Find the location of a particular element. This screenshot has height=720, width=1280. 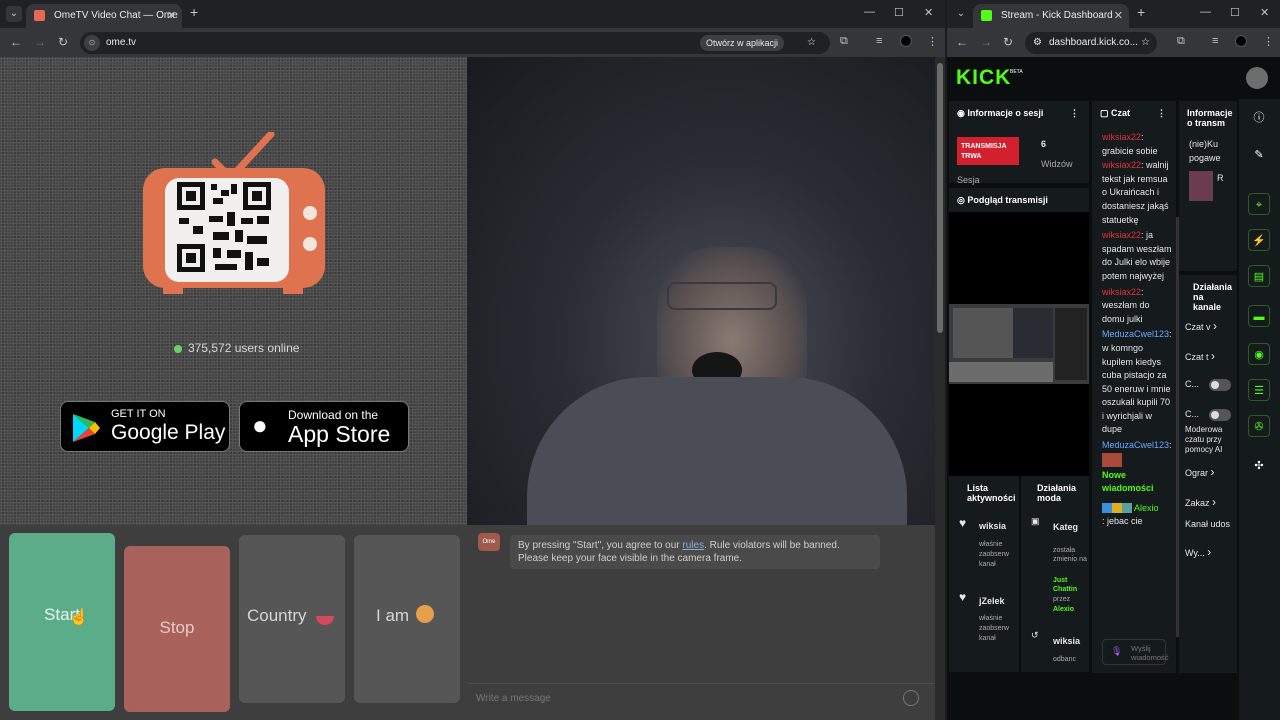

tab-kick: Stream - Kick Dashboard ✕ is located at coordinates (1051, 16).